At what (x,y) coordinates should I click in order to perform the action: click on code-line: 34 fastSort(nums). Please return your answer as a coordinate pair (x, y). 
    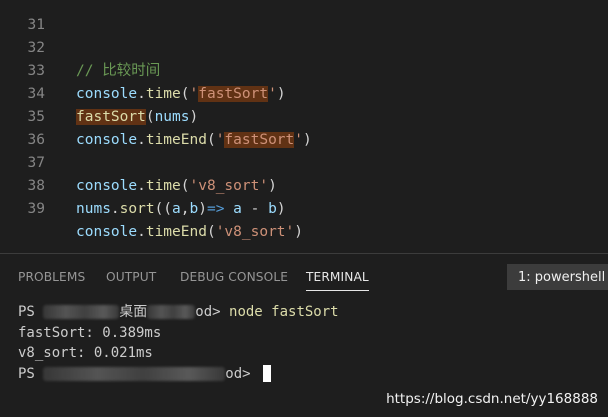
    Looking at the image, I should click on (99, 92).